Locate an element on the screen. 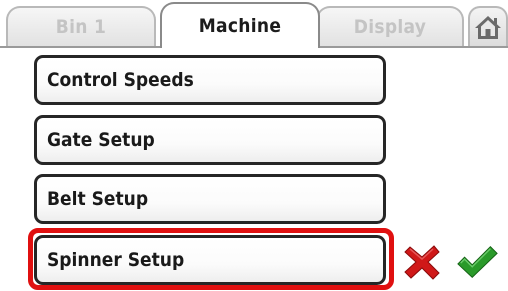  tab-home is located at coordinates (488, 26).